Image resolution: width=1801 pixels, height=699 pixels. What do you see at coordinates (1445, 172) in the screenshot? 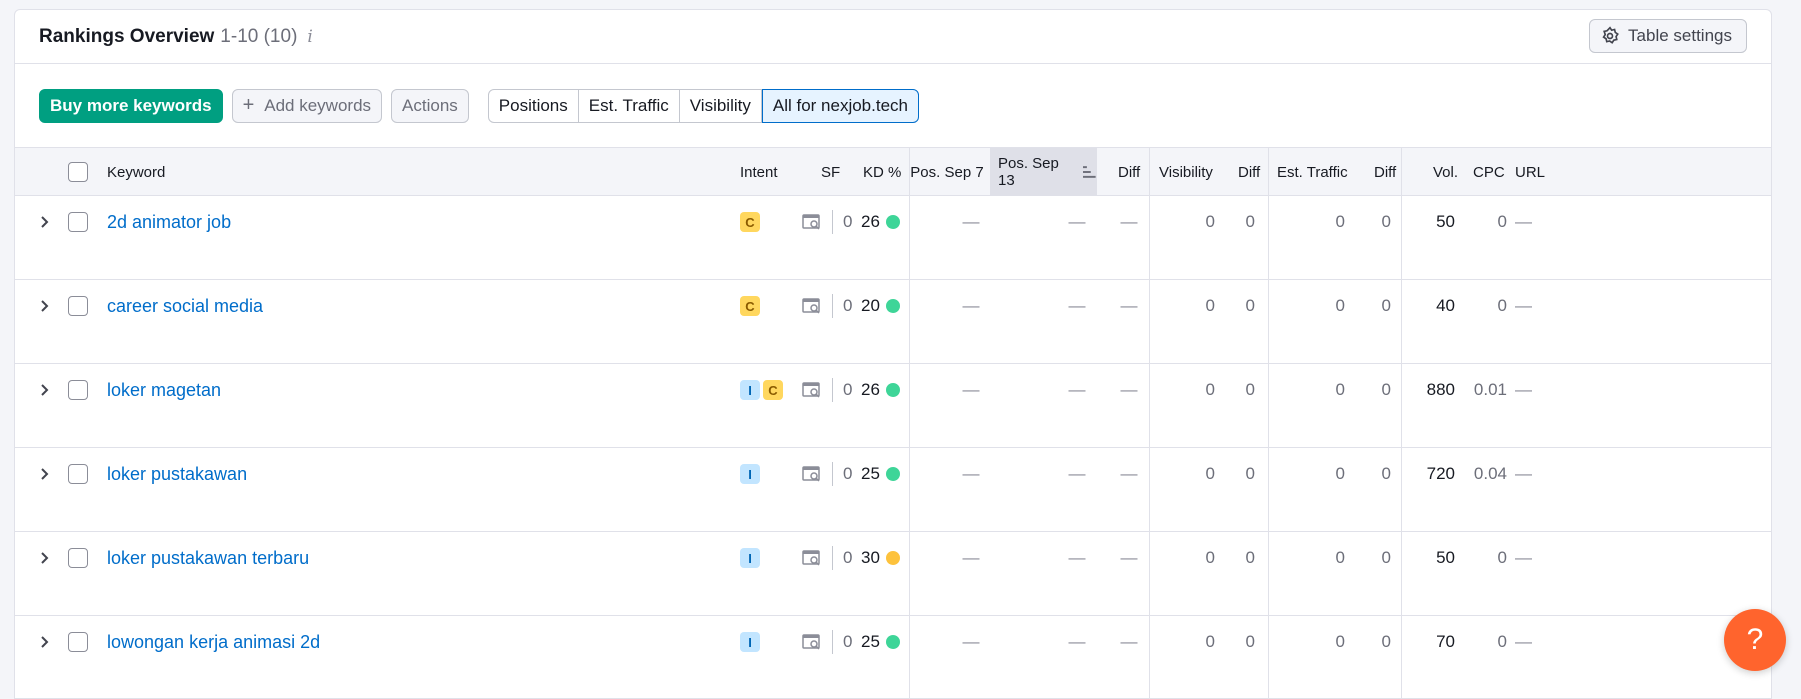
I see `col-volume: Vol.` at bounding box center [1445, 172].